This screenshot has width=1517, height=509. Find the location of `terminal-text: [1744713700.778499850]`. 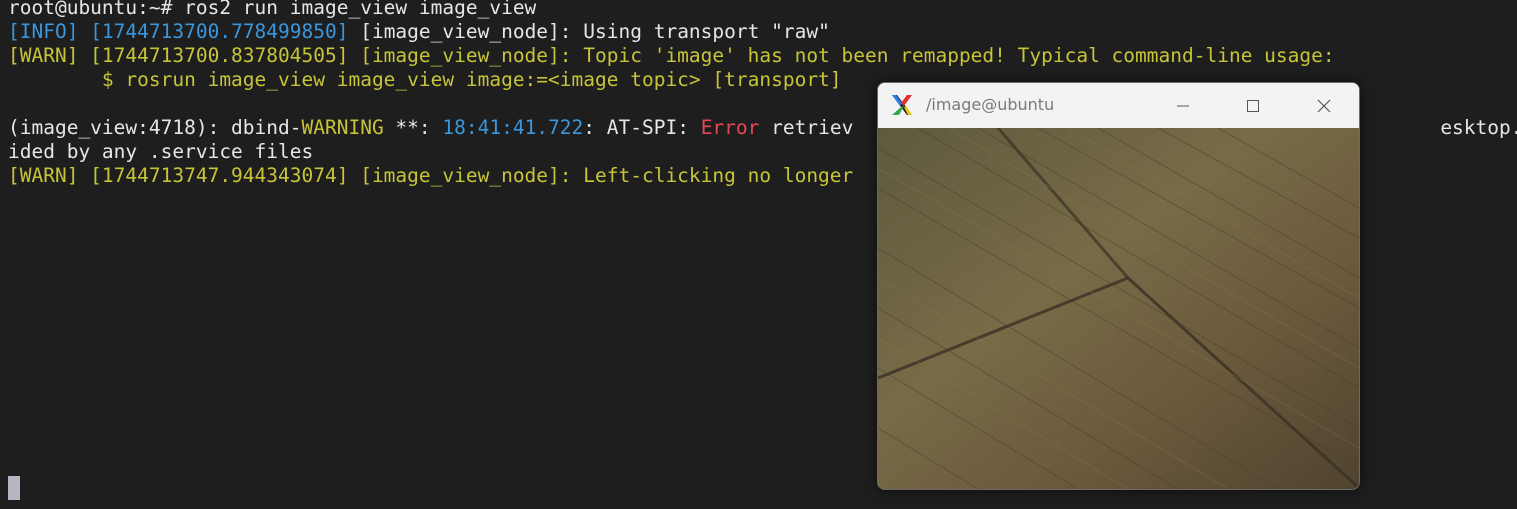

terminal-text: [1744713700.778499850] is located at coordinates (219, 31).